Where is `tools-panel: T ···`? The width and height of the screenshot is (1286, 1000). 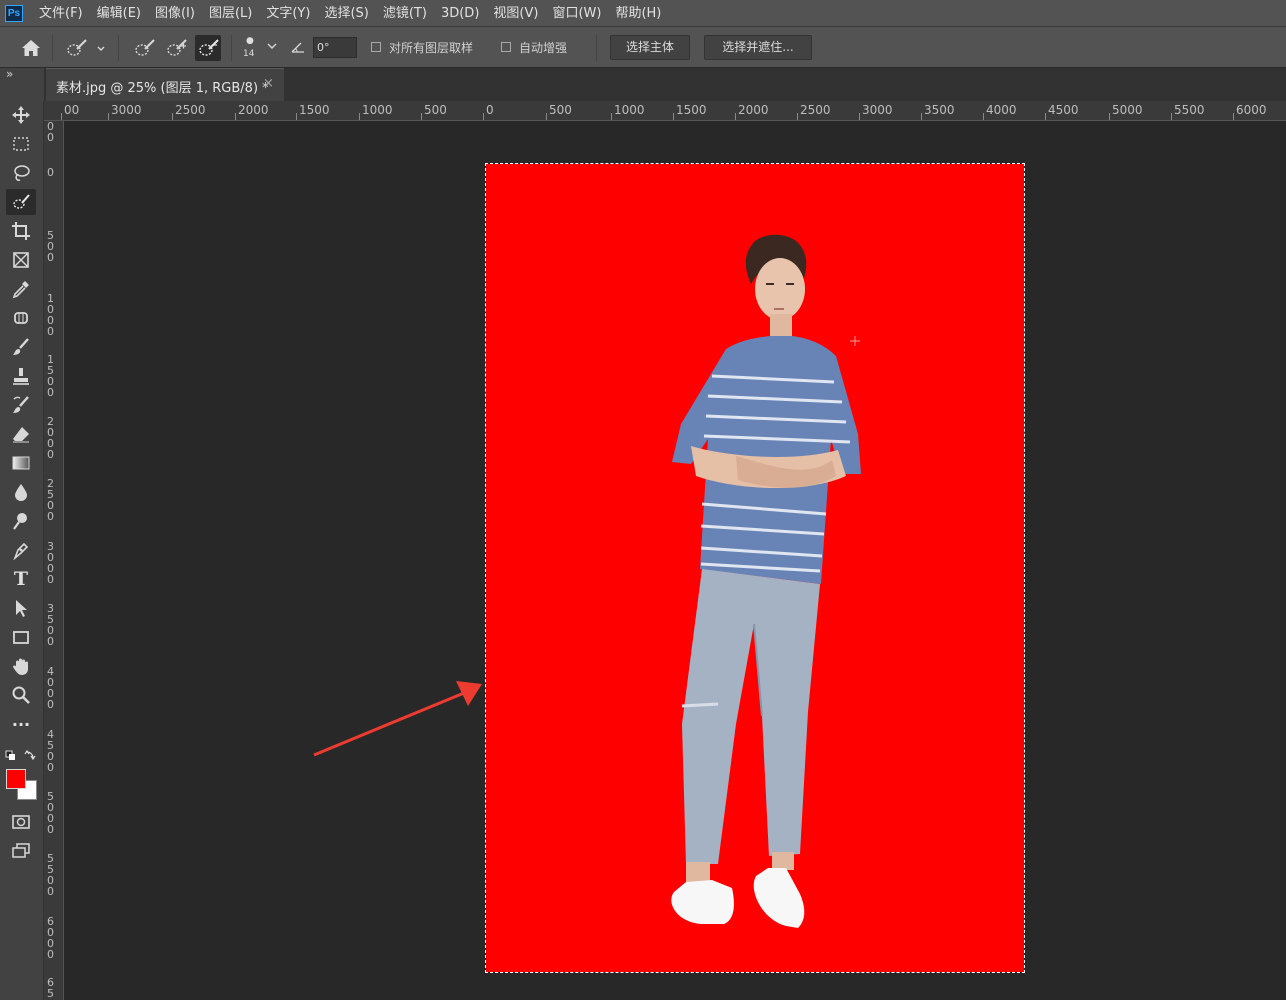 tools-panel: T ··· is located at coordinates (22, 550).